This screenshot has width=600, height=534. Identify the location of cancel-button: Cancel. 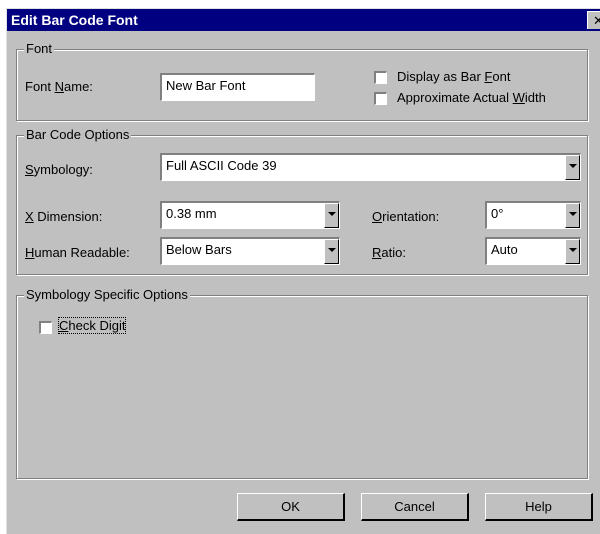
(415, 507).